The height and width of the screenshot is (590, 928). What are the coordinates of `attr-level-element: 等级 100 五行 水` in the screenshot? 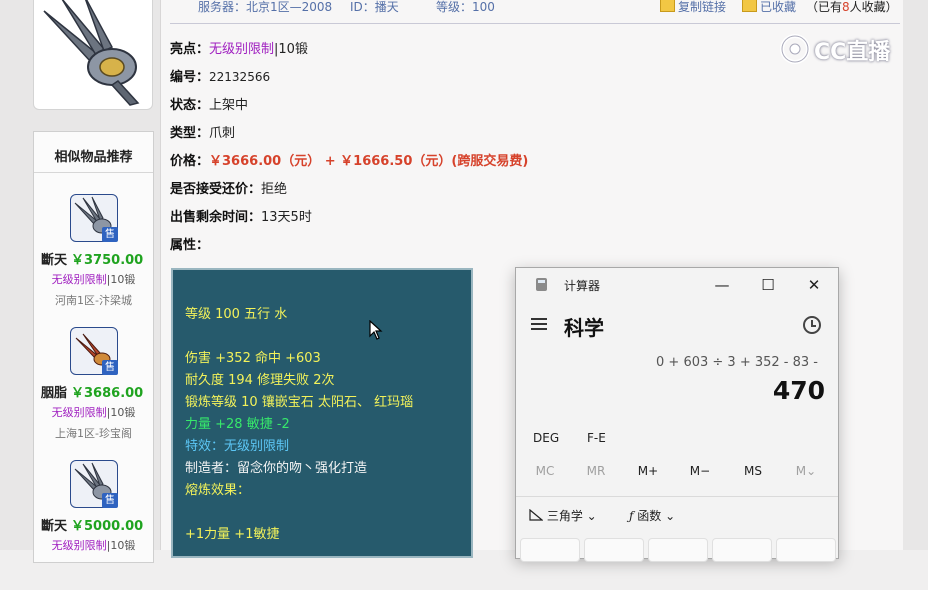 It's located at (236, 314).